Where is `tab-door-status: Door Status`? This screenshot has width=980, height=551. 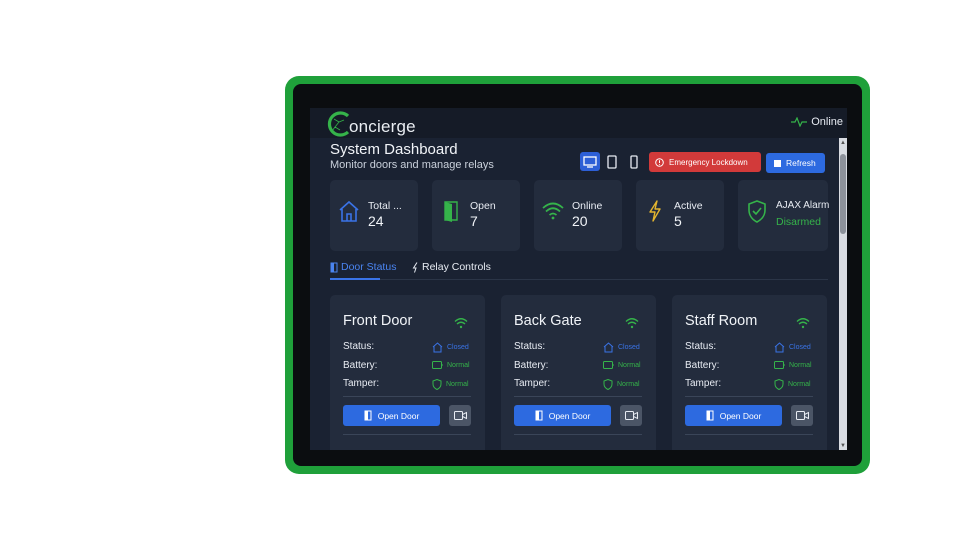 tab-door-status: Door Status is located at coordinates (363, 267).